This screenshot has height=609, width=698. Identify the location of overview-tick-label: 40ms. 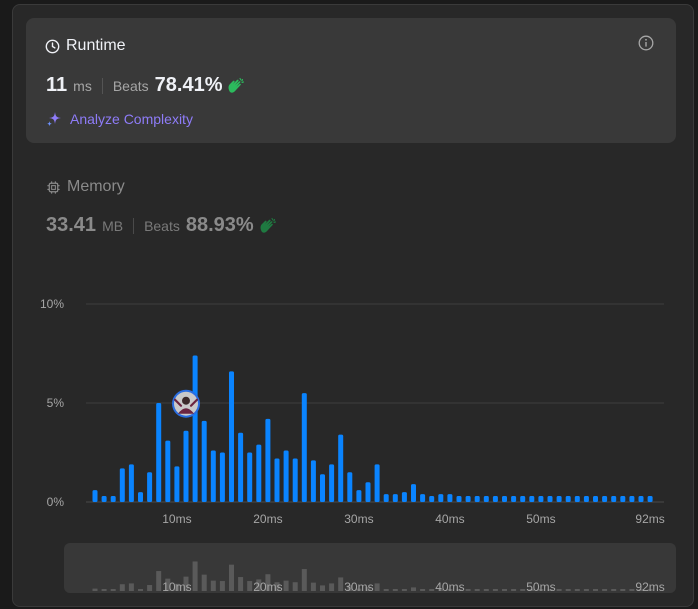
(449, 587).